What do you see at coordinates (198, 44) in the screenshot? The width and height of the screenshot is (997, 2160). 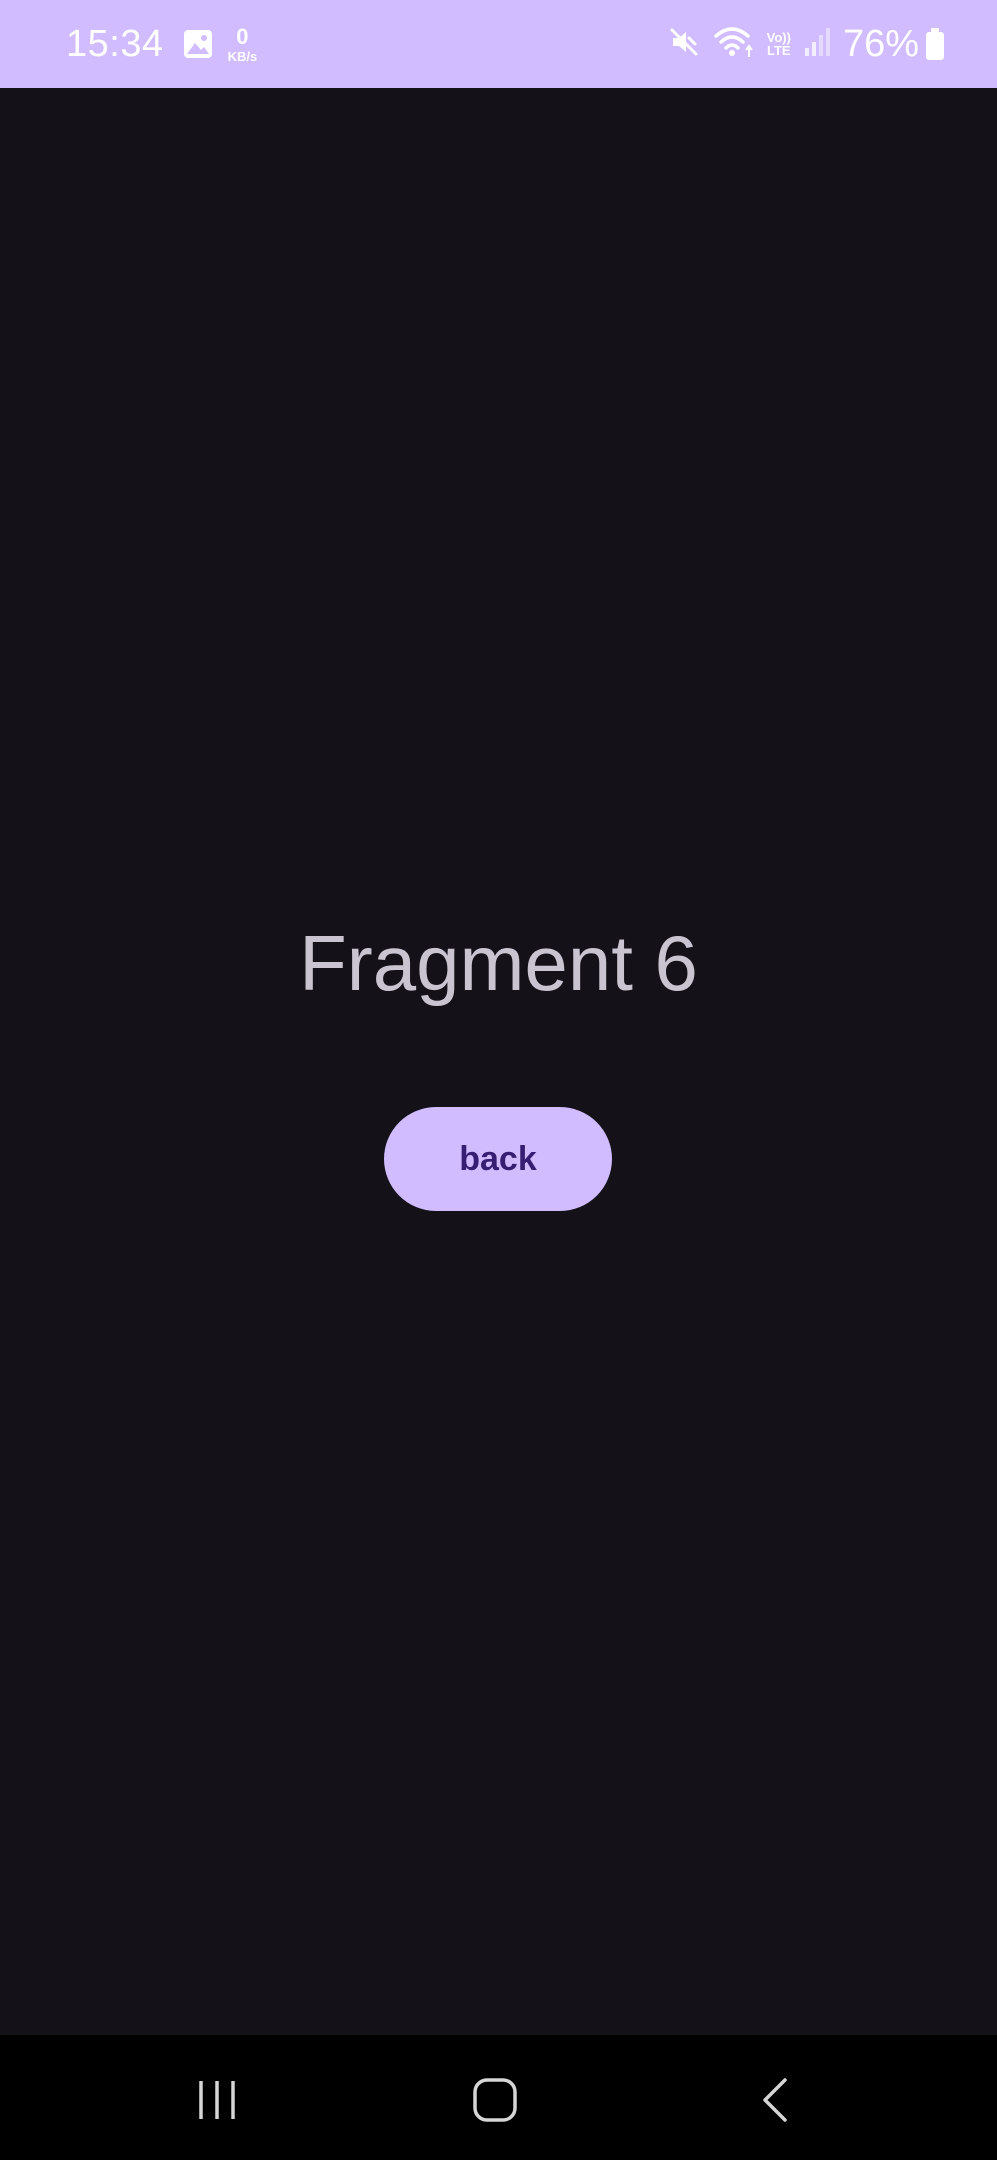 I see `gallery-icon` at bounding box center [198, 44].